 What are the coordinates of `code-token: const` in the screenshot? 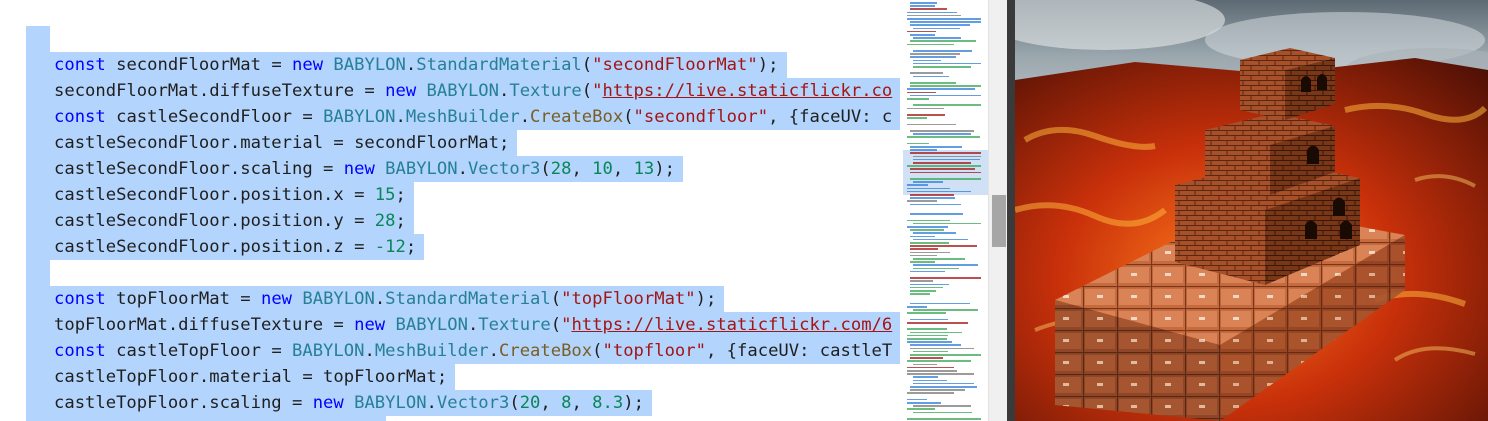 It's located at (80, 299).